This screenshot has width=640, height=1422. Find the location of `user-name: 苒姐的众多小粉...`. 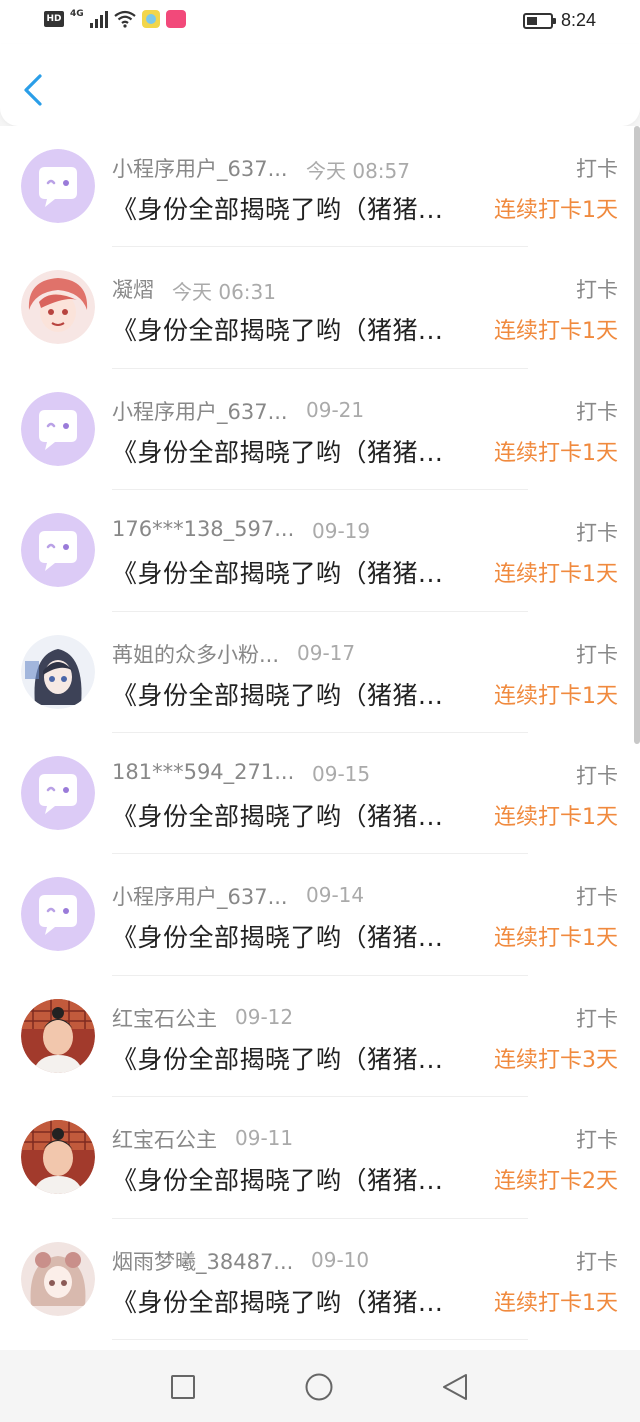

user-name: 苒姐的众多小粉... is located at coordinates (196, 654).